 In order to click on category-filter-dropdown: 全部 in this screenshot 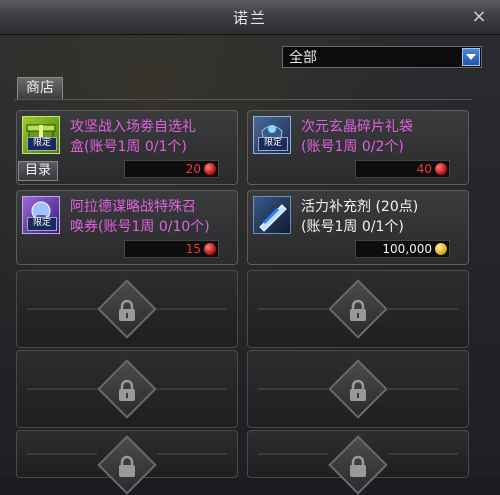, I will do `click(382, 57)`.